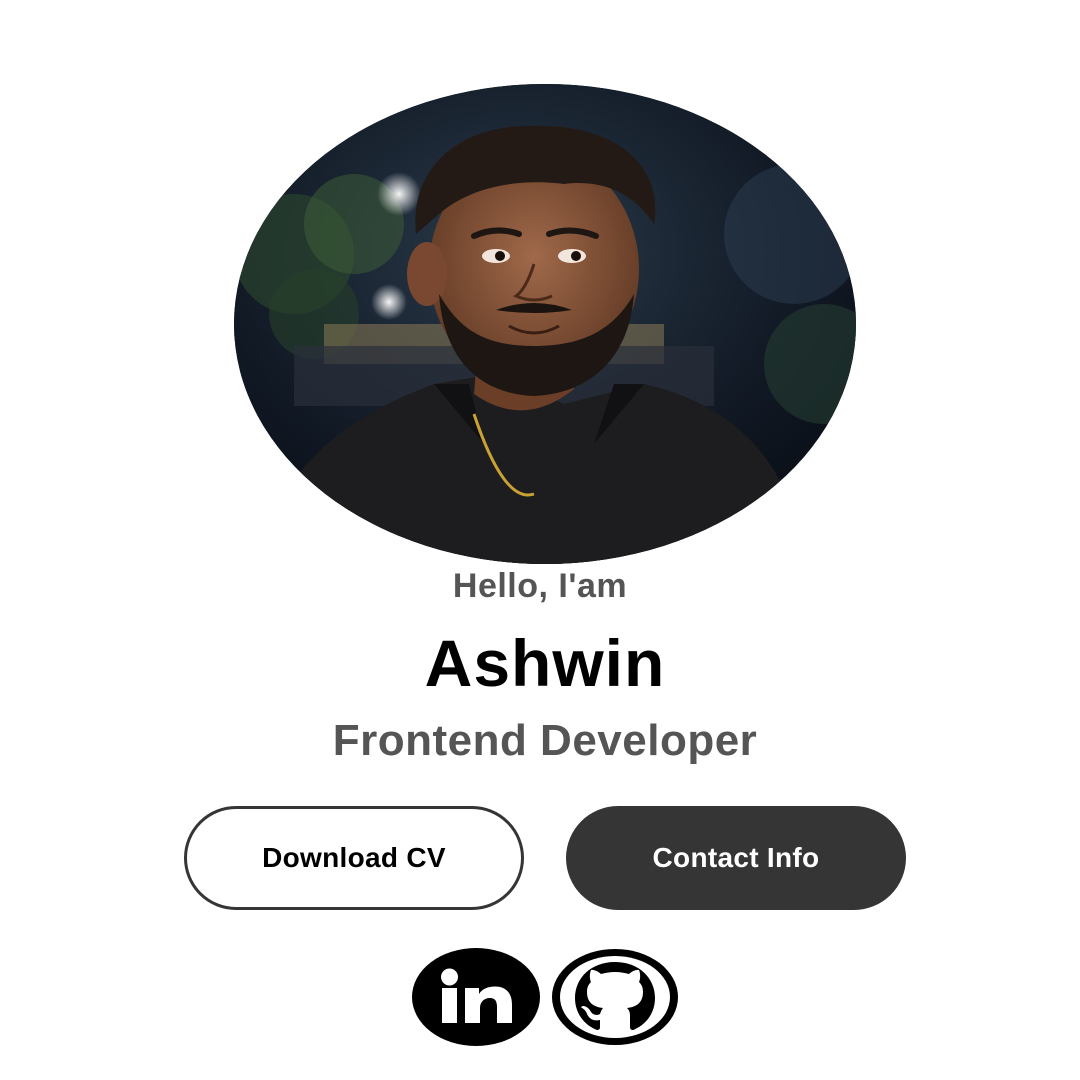  I want to click on github-link, so click(615, 997).